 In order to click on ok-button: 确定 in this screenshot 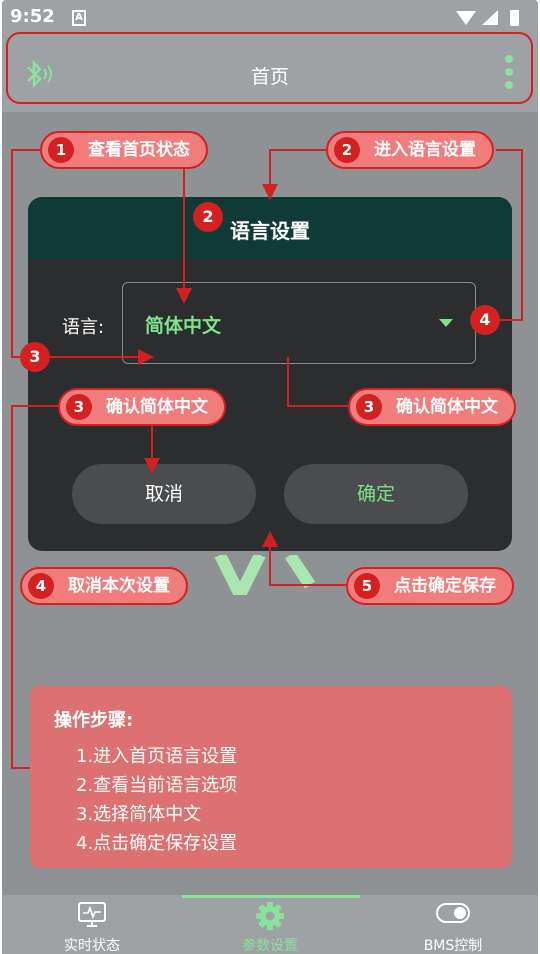, I will do `click(376, 494)`.